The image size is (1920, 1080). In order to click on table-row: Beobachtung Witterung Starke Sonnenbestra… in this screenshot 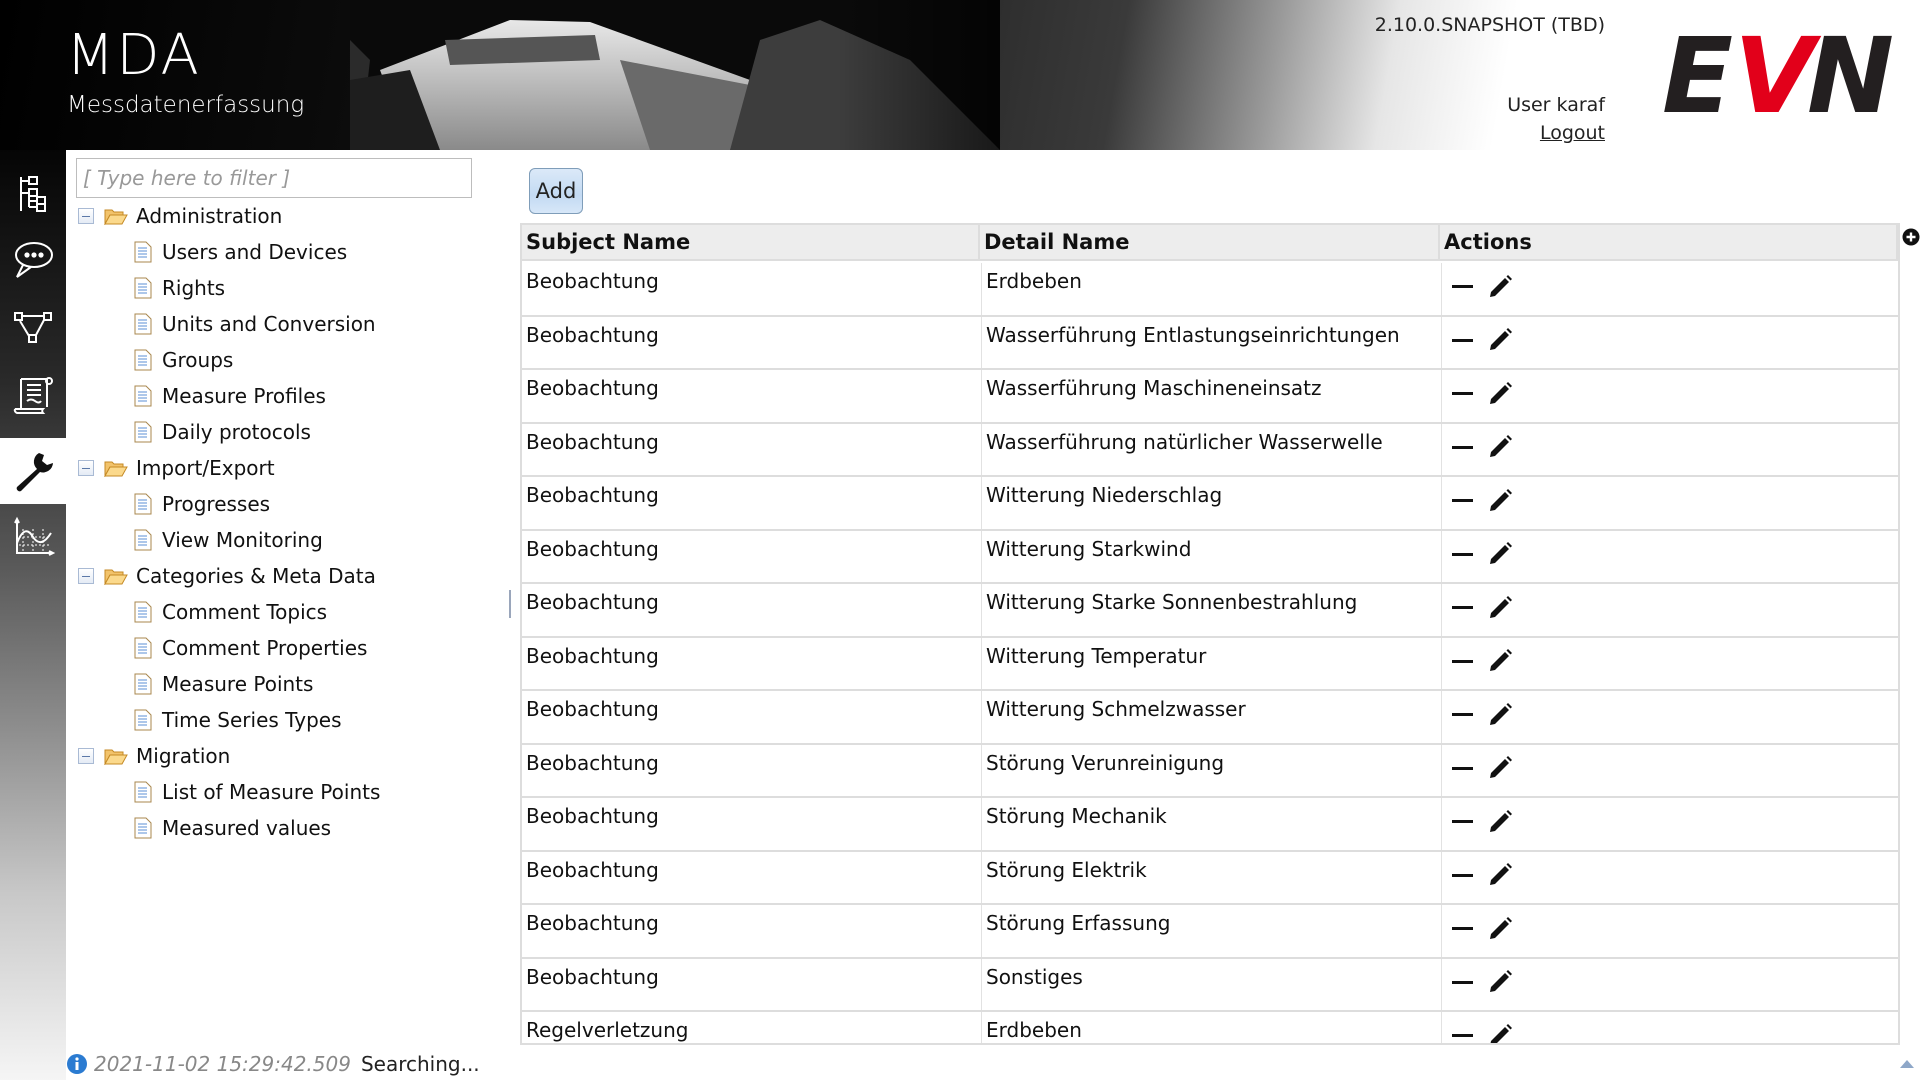, I will do `click(1210, 611)`.